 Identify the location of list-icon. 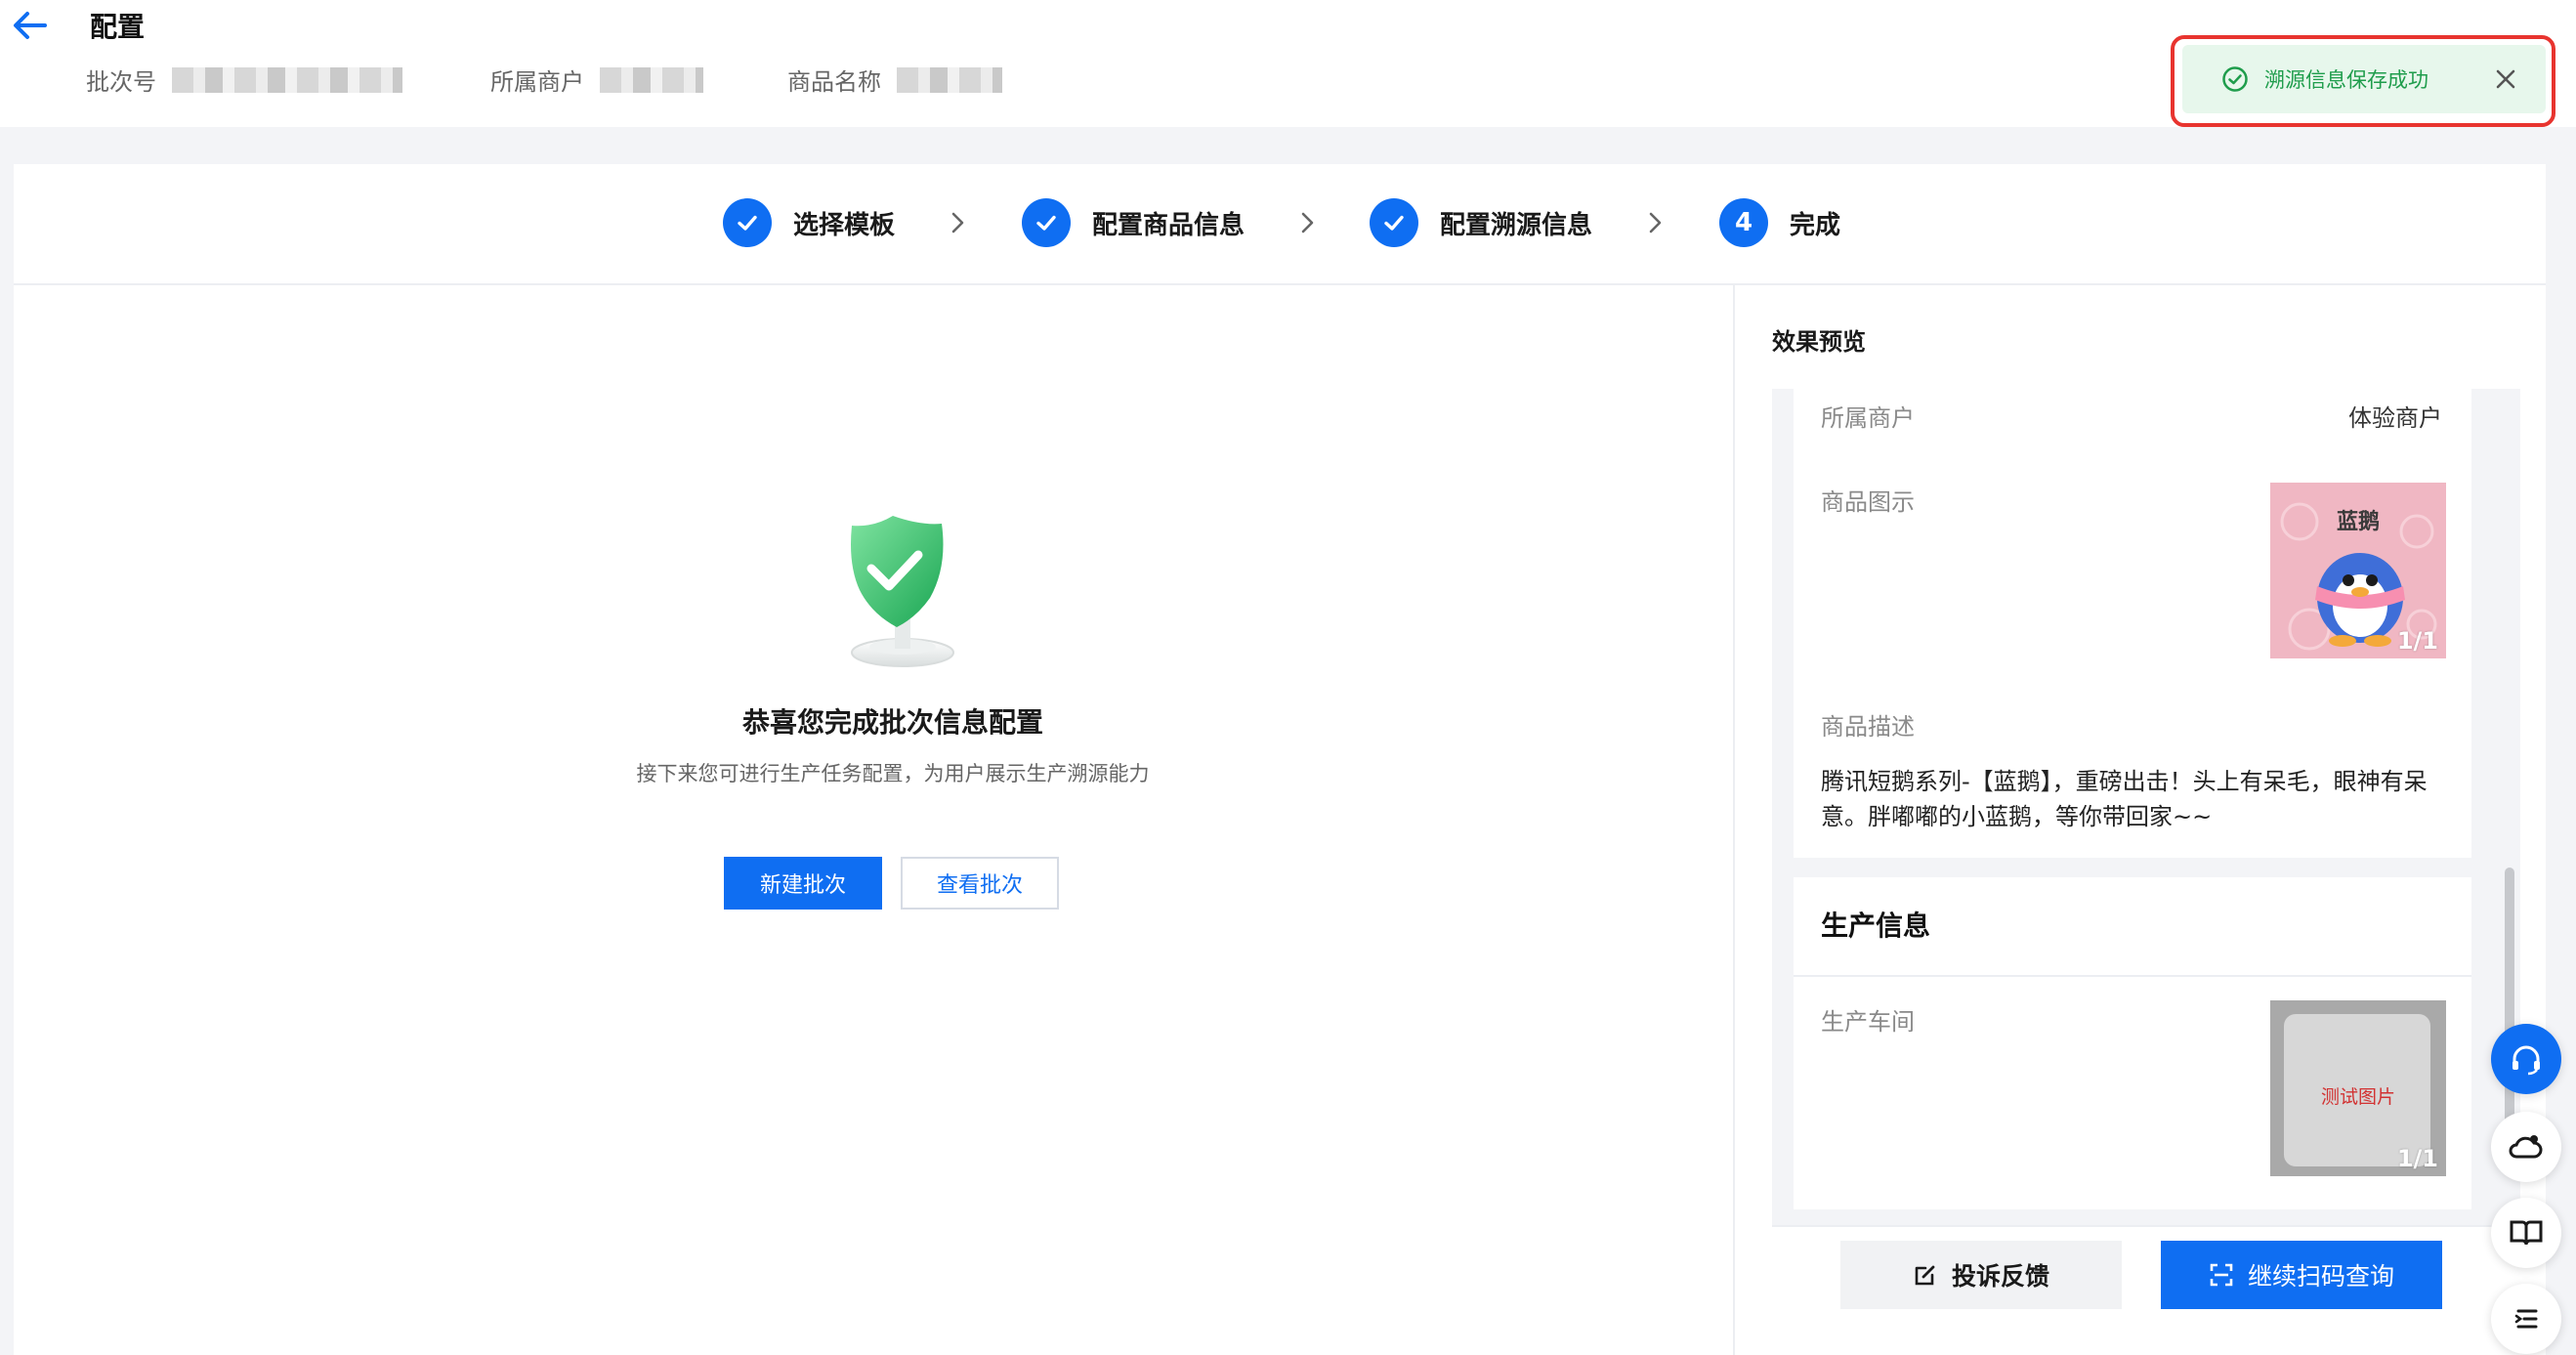
(2526, 1319).